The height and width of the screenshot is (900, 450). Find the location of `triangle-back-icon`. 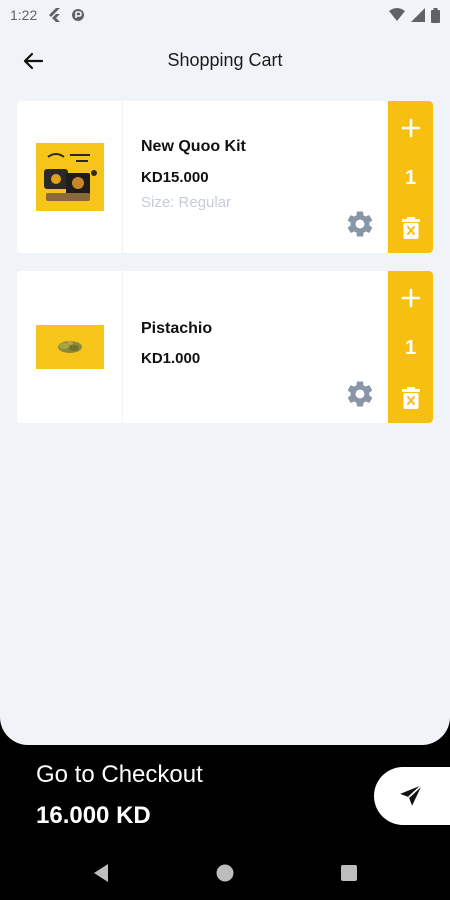

triangle-back-icon is located at coordinates (101, 872).